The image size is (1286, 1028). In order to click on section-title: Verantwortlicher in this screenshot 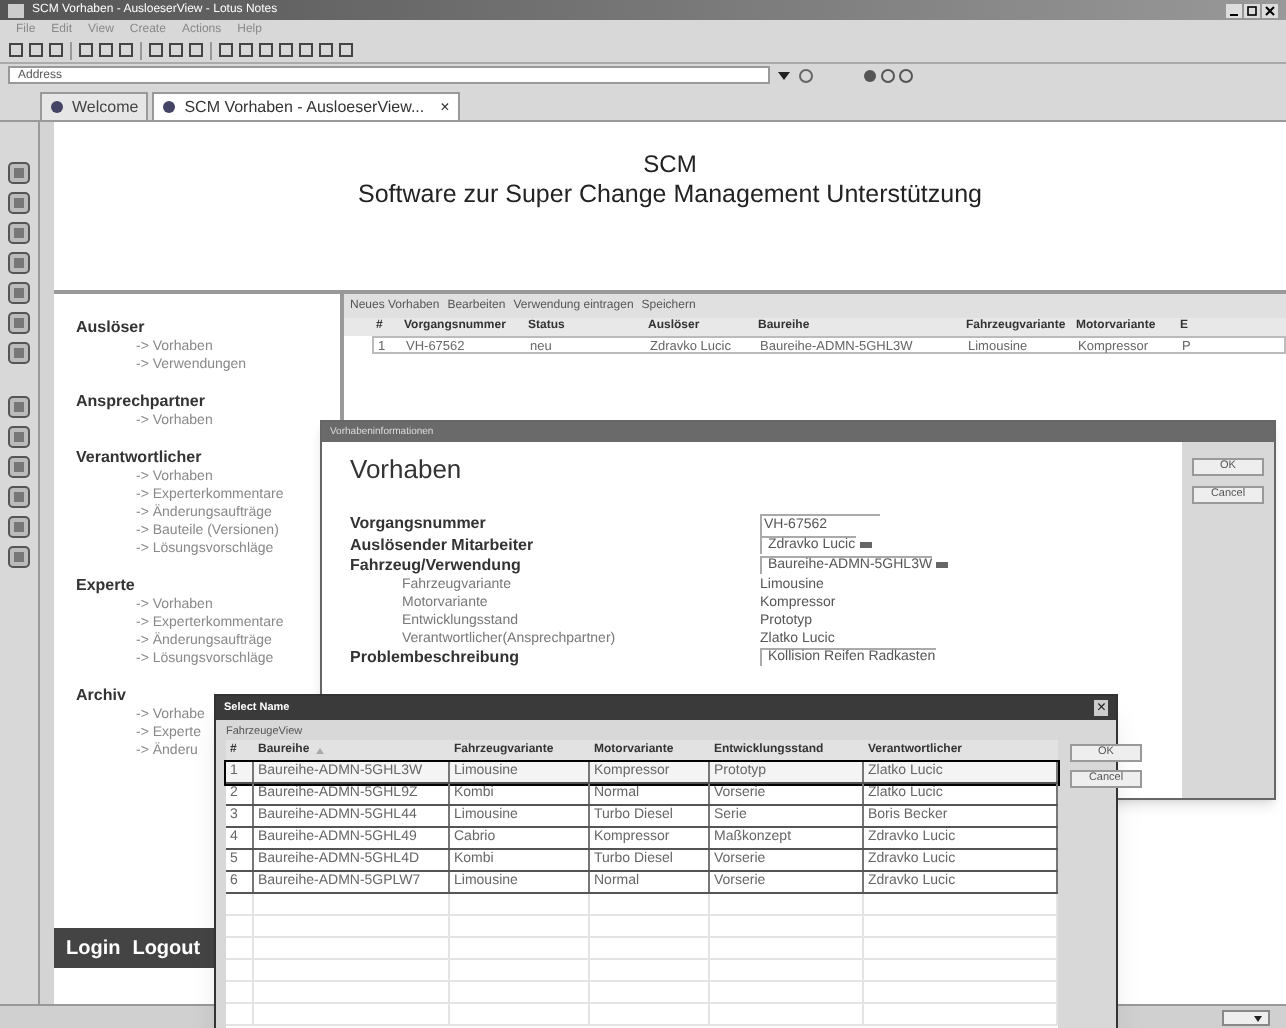, I will do `click(140, 458)`.